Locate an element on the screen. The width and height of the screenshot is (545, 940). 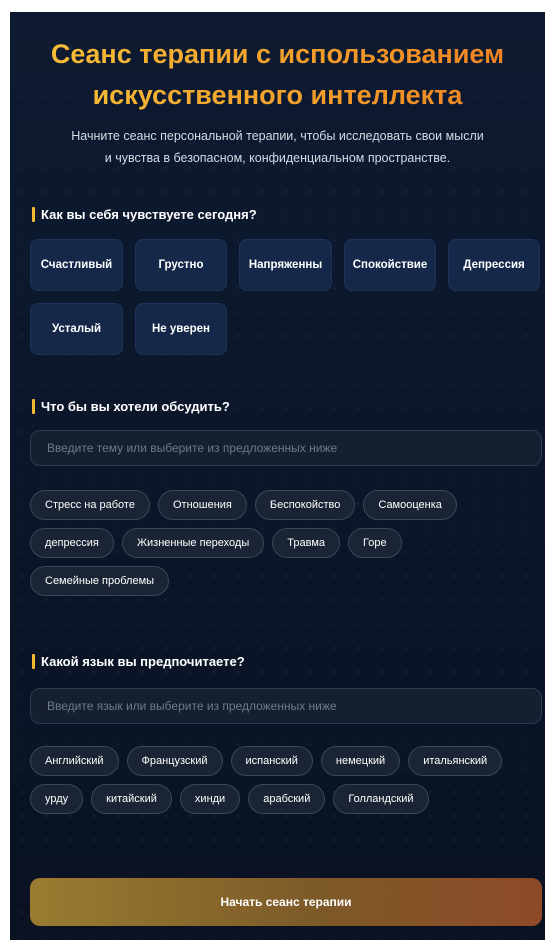
topic-chip: Самооценка is located at coordinates (410, 505).